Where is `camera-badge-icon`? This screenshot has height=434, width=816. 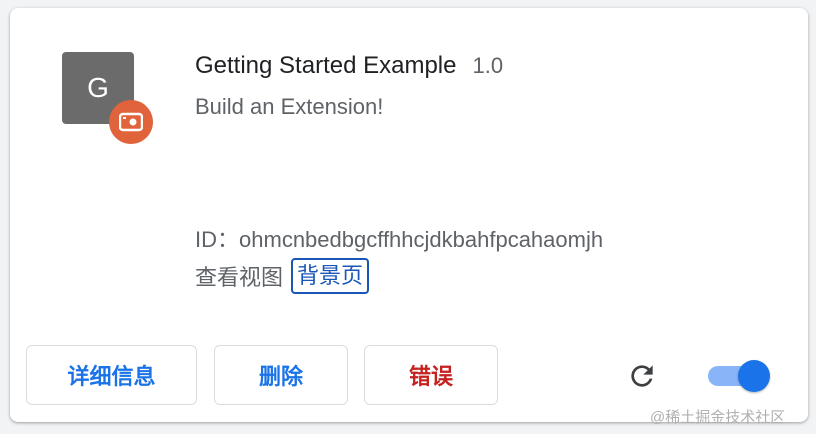
camera-badge-icon is located at coordinates (131, 122).